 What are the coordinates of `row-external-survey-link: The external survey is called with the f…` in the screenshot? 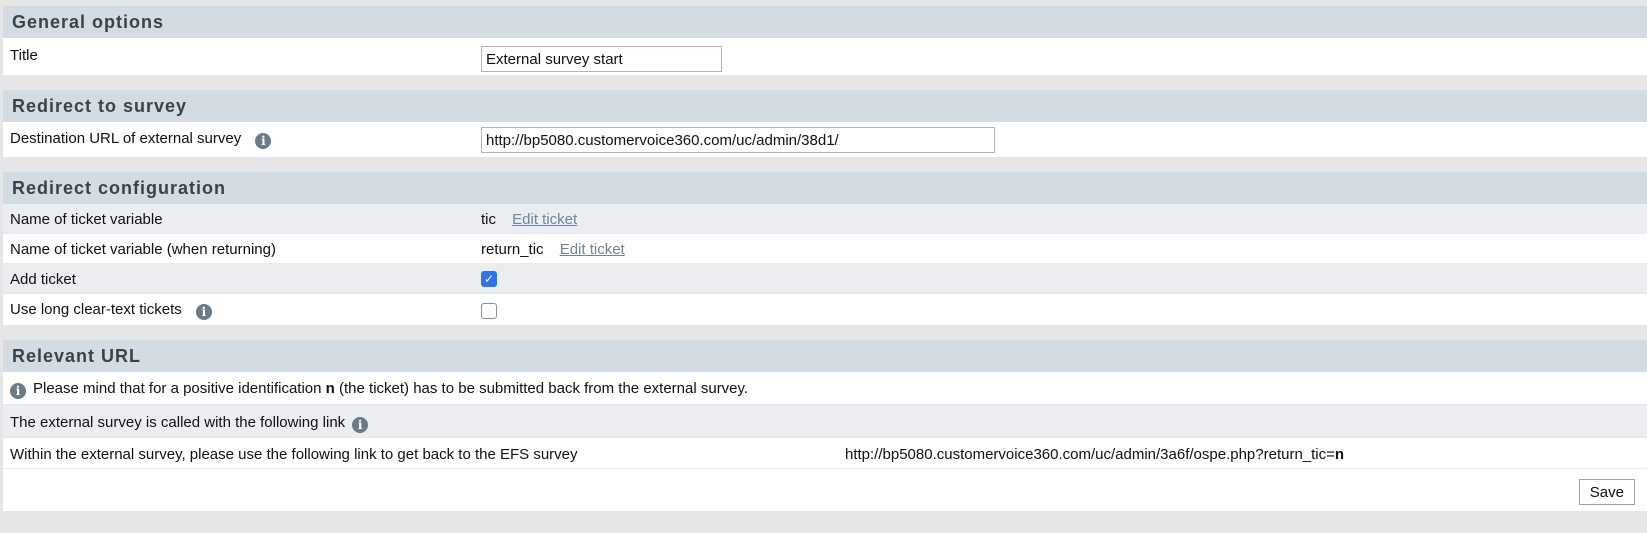 It's located at (825, 421).